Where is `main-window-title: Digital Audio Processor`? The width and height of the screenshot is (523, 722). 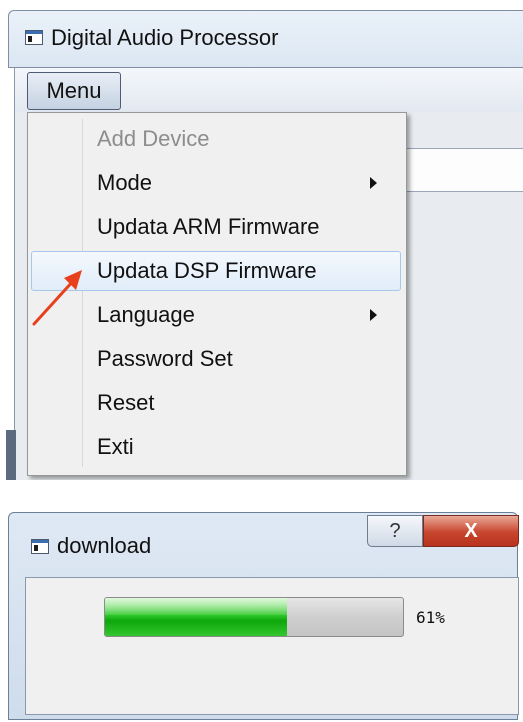
main-window-title: Digital Audio Processor is located at coordinates (165, 37).